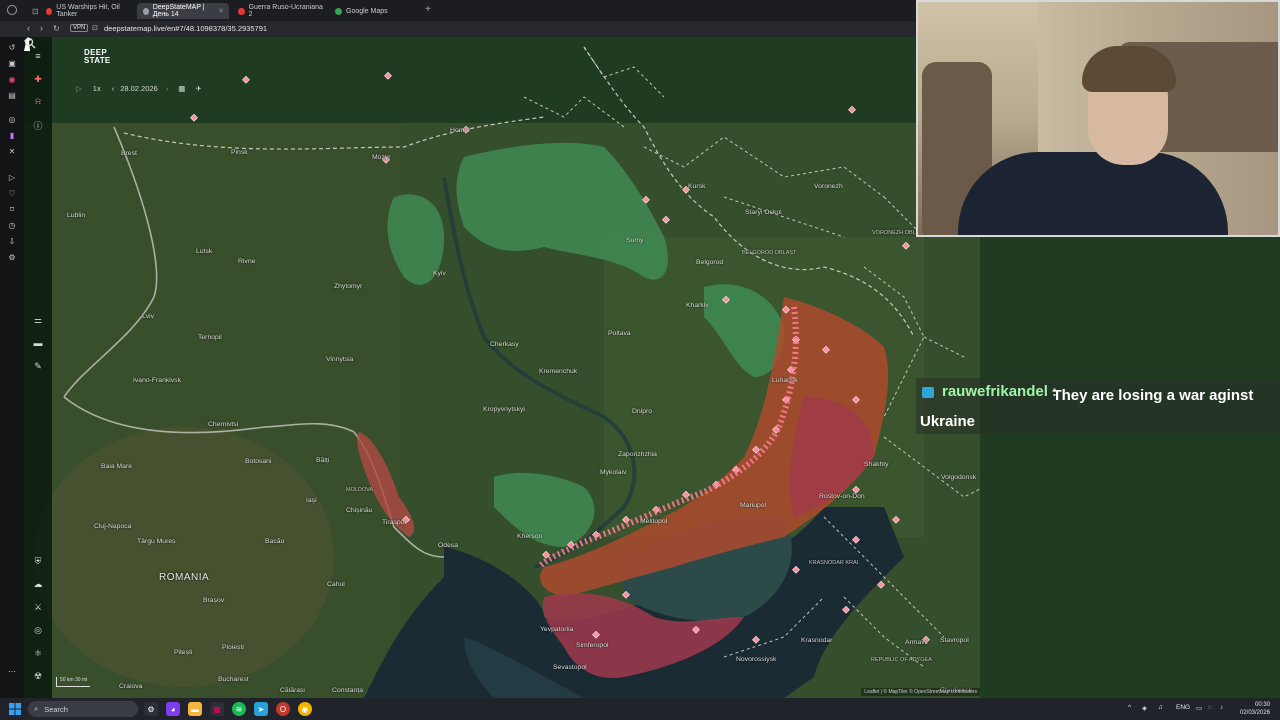 Image resolution: width=1280 pixels, height=720 pixels. What do you see at coordinates (1221, 707) in the screenshot?
I see `volume-icon: ♪` at bounding box center [1221, 707].